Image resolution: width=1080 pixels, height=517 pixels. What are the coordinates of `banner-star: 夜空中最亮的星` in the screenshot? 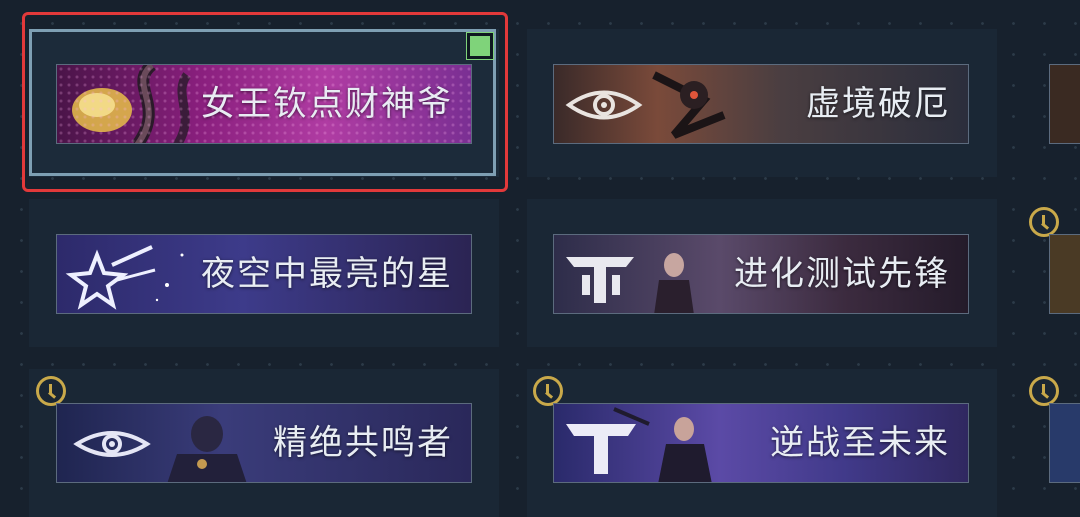 It's located at (264, 274).